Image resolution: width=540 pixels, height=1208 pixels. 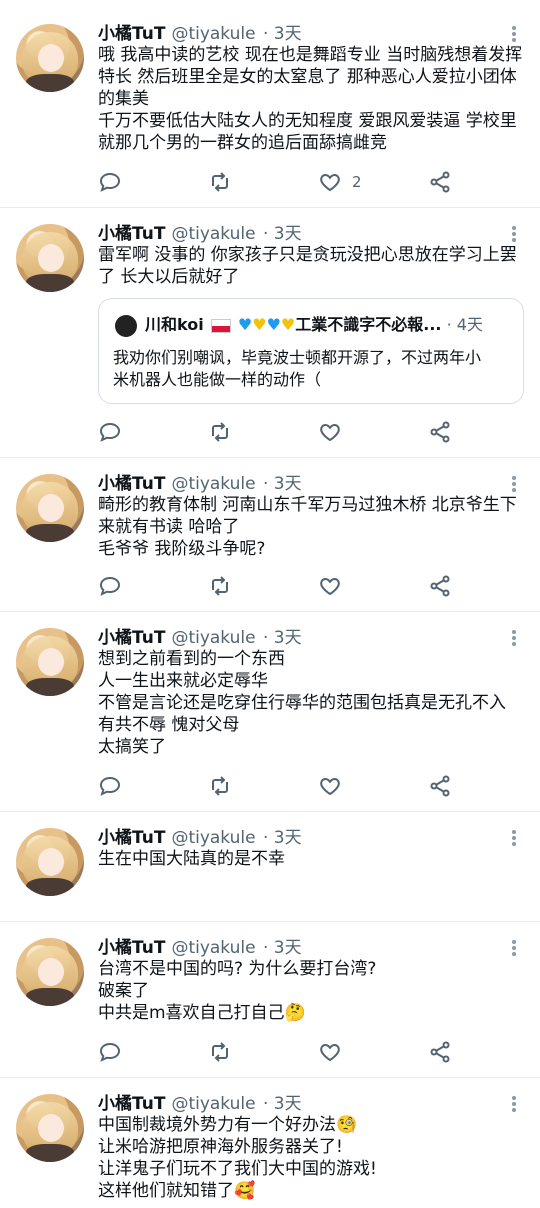 I want to click on tweet-line: 千万不要低估大陆女人的无知程度 爱跟风爱装逼 学校里, so click(x=307, y=121).